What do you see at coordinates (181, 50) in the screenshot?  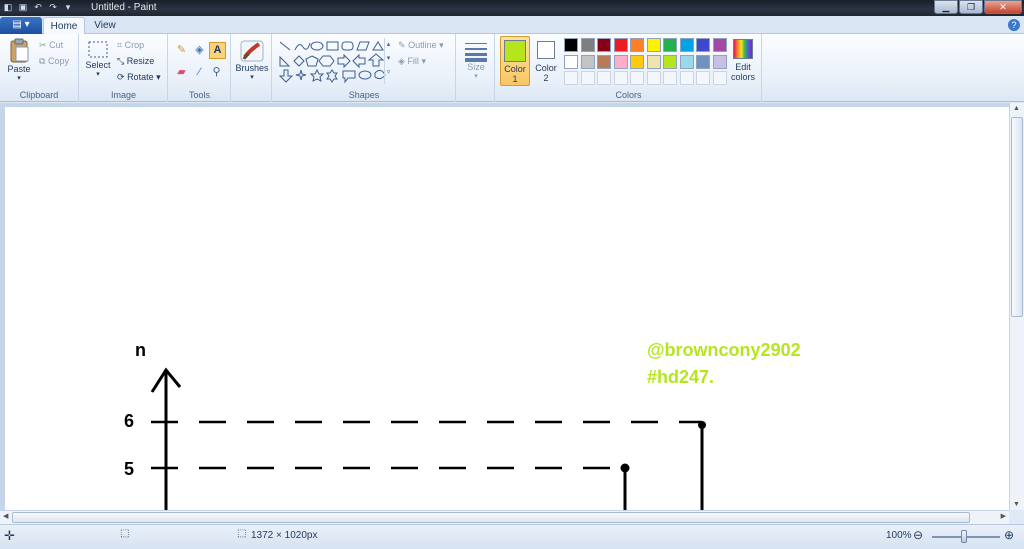 I see `pencil-icon: ✎` at bounding box center [181, 50].